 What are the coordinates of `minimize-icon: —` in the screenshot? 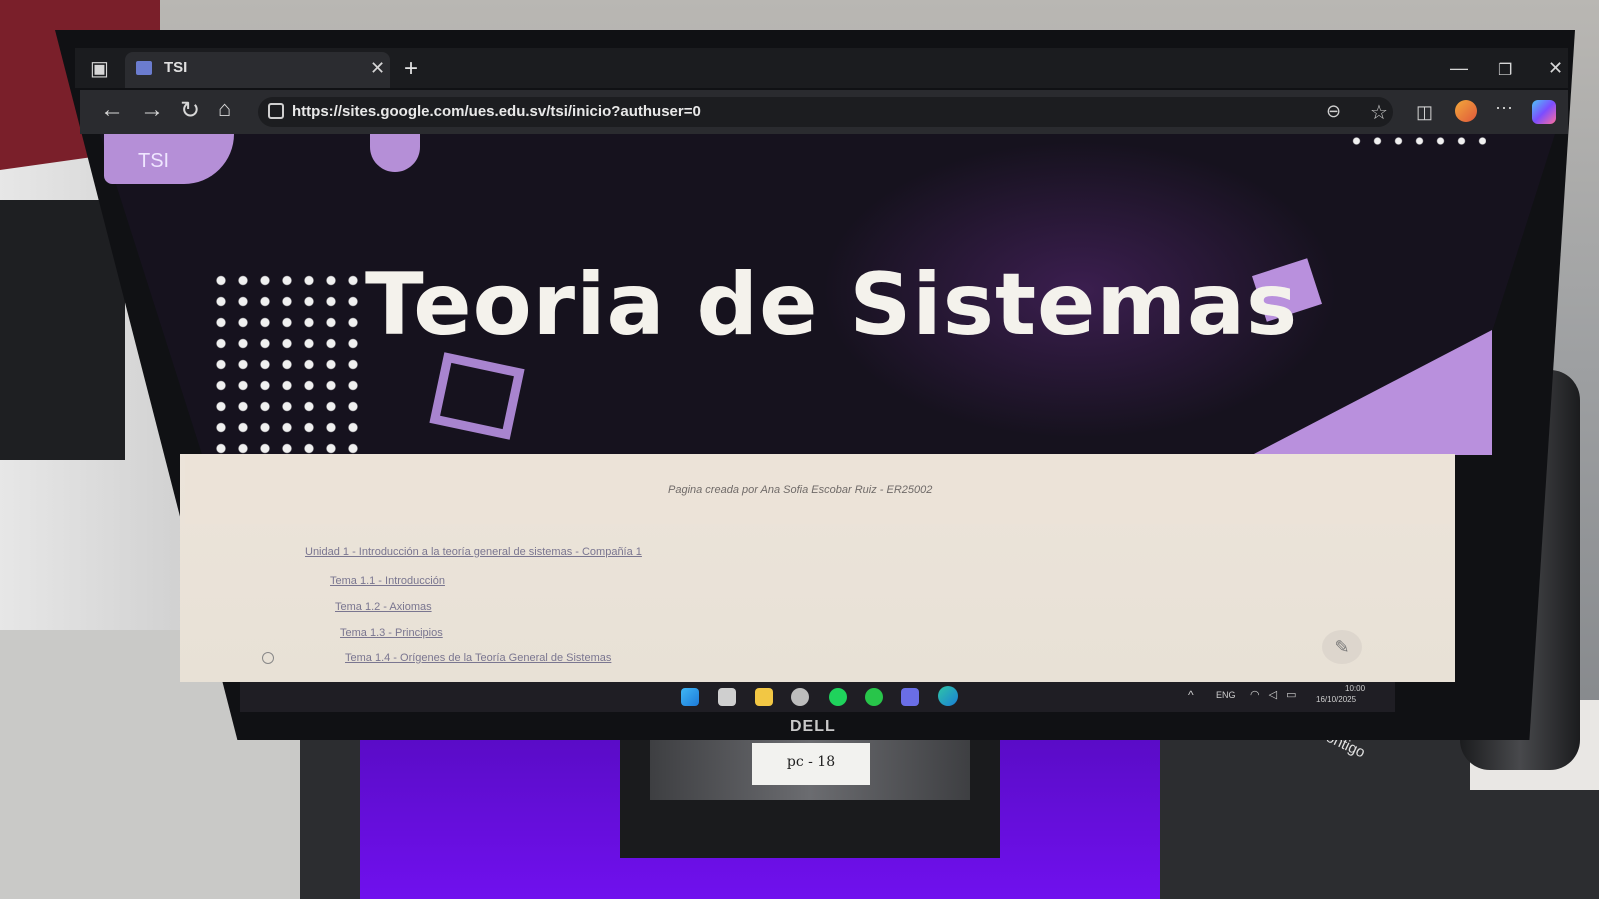 It's located at (1459, 68).